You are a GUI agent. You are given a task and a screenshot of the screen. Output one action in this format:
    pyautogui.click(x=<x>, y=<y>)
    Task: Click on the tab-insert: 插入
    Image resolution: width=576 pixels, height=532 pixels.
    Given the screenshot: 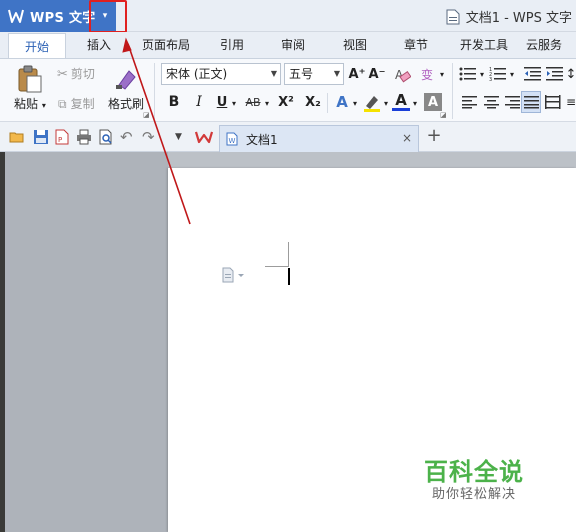 What is the action you would take?
    pyautogui.click(x=99, y=45)
    